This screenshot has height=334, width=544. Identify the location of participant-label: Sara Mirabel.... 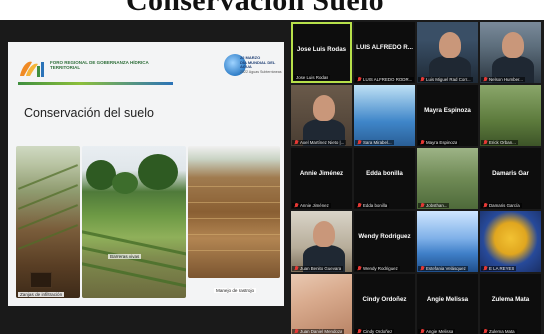
(374, 142).